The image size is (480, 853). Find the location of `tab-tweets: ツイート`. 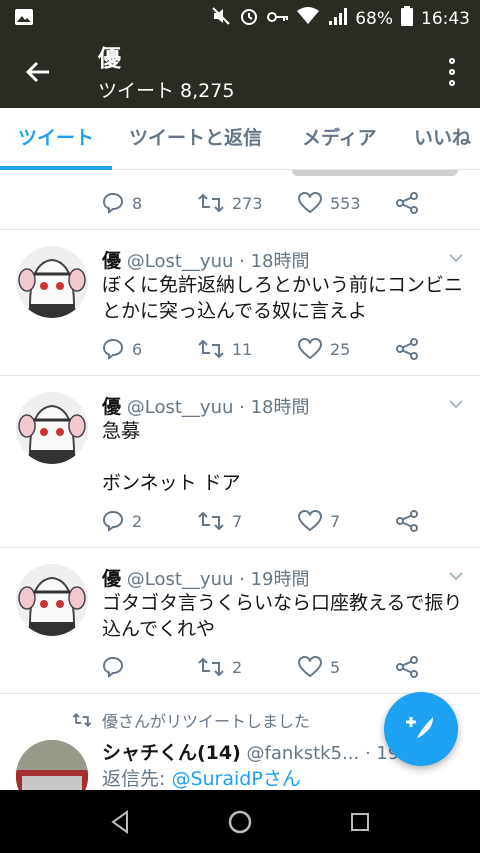

tab-tweets: ツイート is located at coordinates (56, 138).